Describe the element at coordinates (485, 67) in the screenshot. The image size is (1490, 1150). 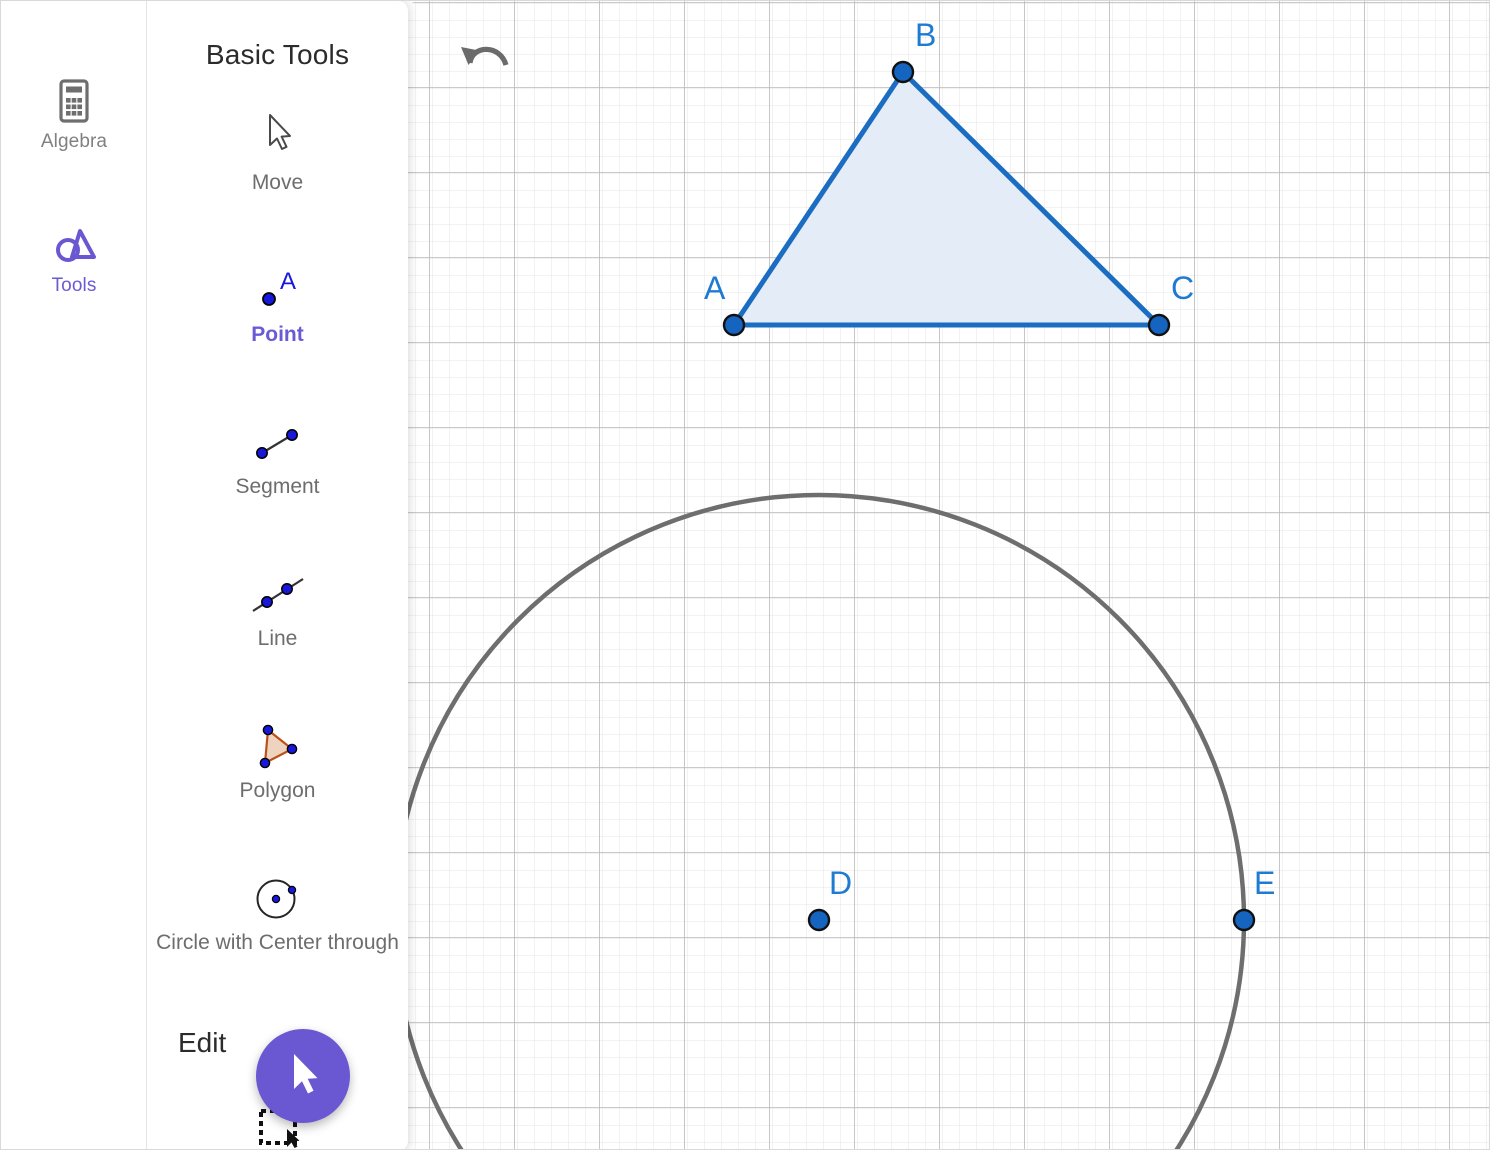
I see `undo-icon` at that location.